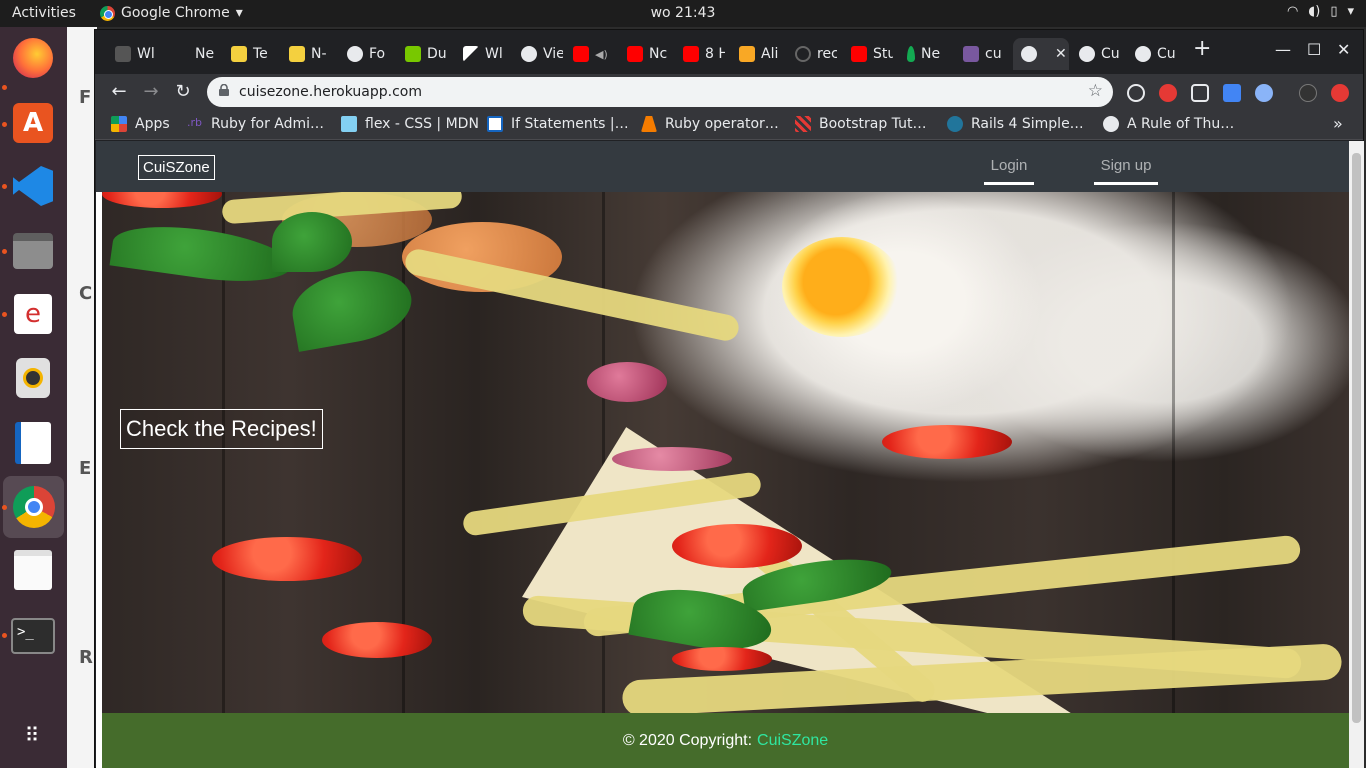  I want to click on lock-icon, so click(224, 89).